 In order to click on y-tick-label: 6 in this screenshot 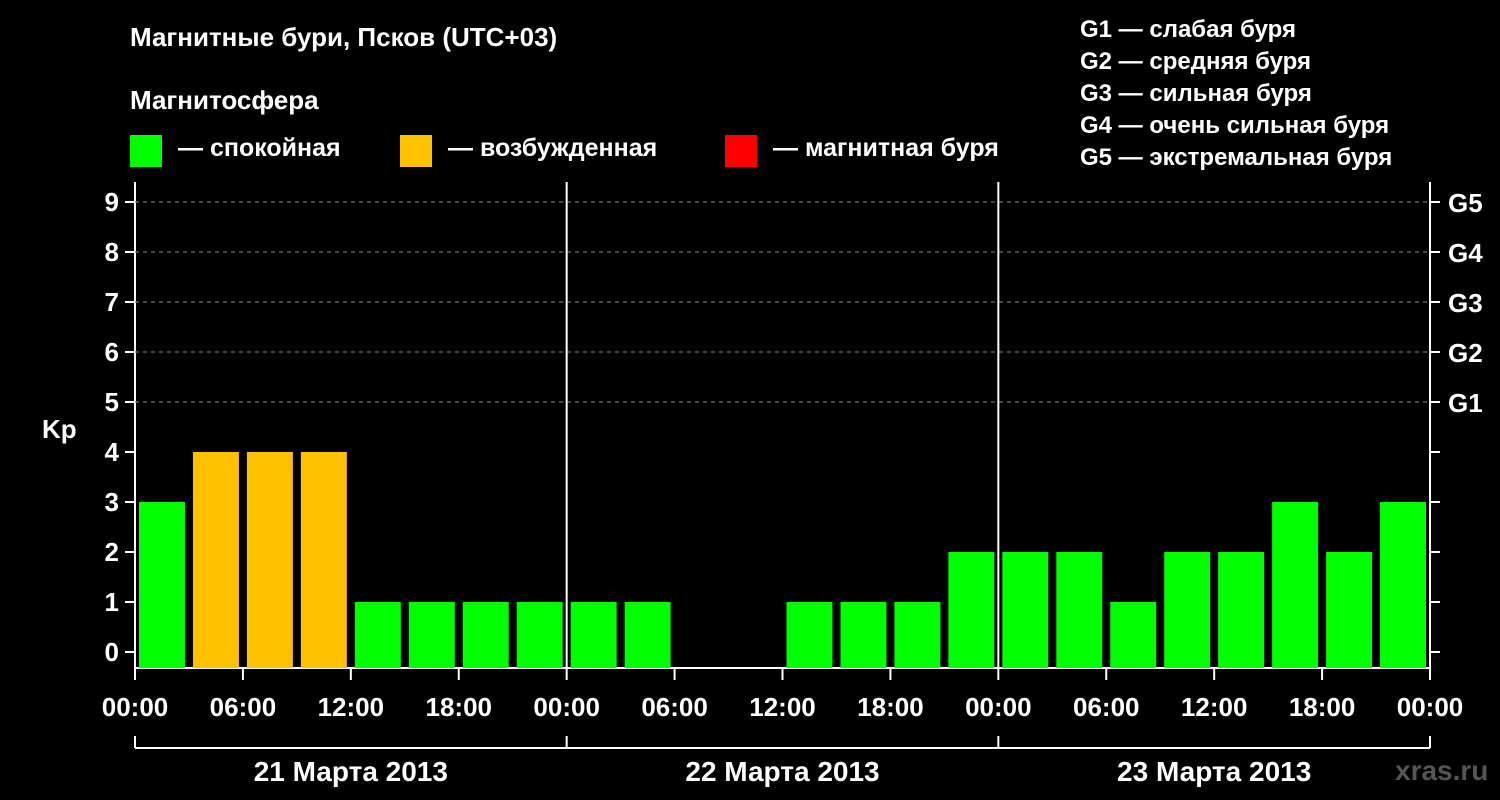, I will do `click(112, 352)`.